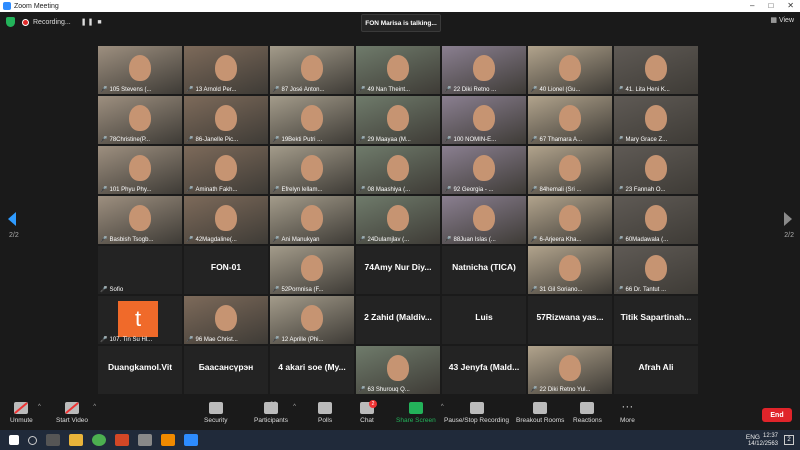  I want to click on participant-tile: 🎤 Ani Manukyan, so click(312, 220).